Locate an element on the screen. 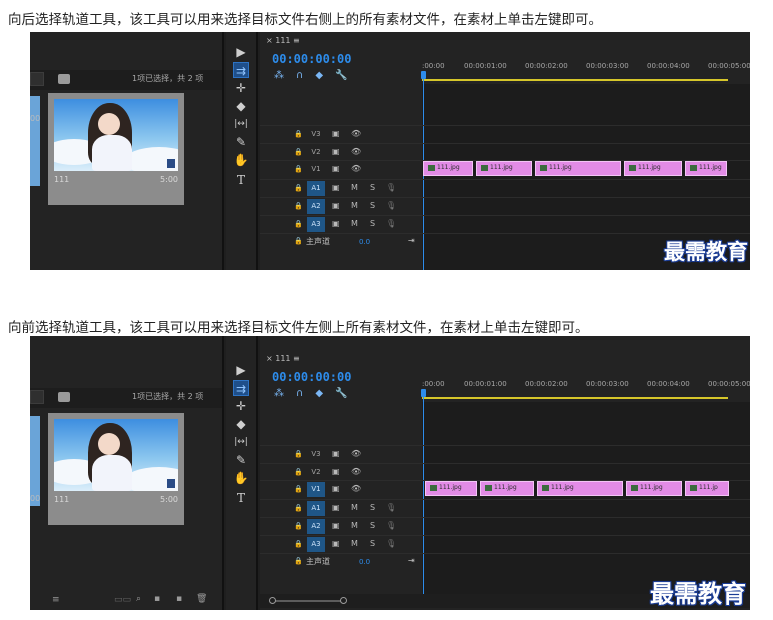  track-header-a2: 🔒 A2 ▣ M S 🎙 is located at coordinates (341, 206).